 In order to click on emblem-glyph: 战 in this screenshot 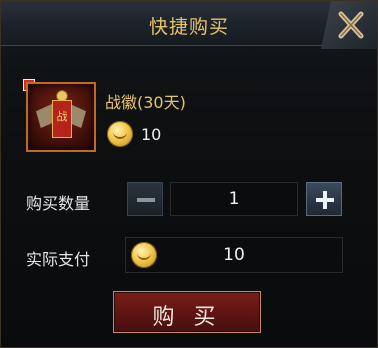, I will do `click(62, 116)`.